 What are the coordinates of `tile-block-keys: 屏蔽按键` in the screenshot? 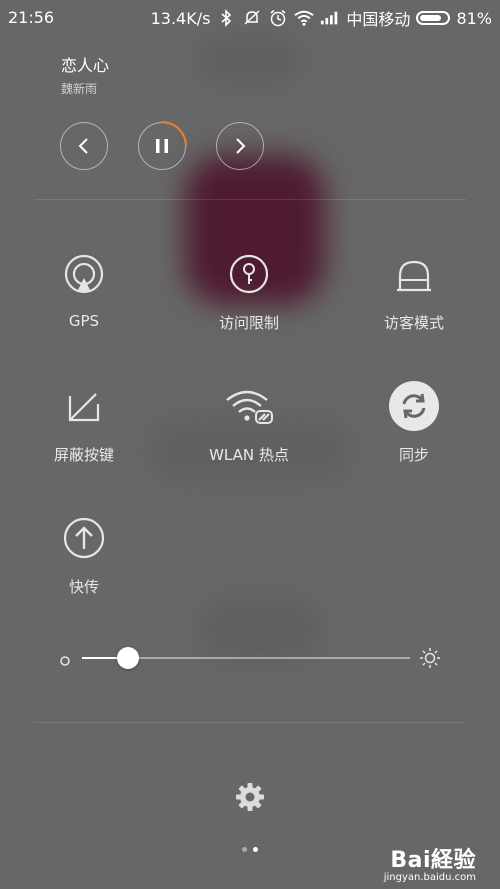 It's located at (84, 422).